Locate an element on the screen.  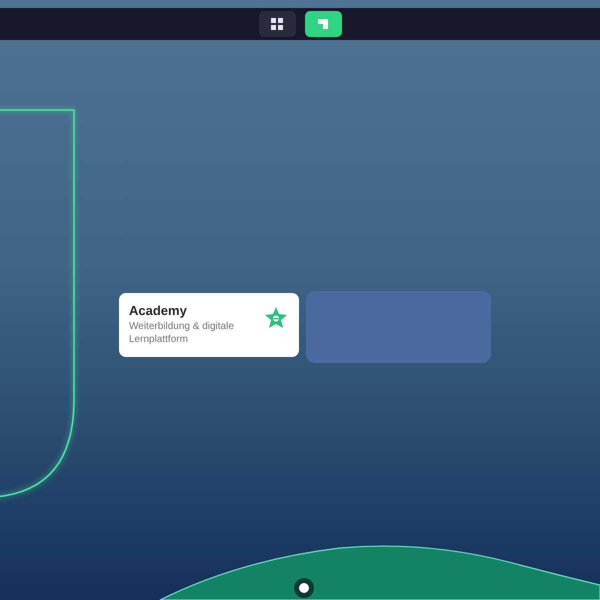
card-description: Weiterbildung & digitale Lernplattform is located at coordinates (182, 333).